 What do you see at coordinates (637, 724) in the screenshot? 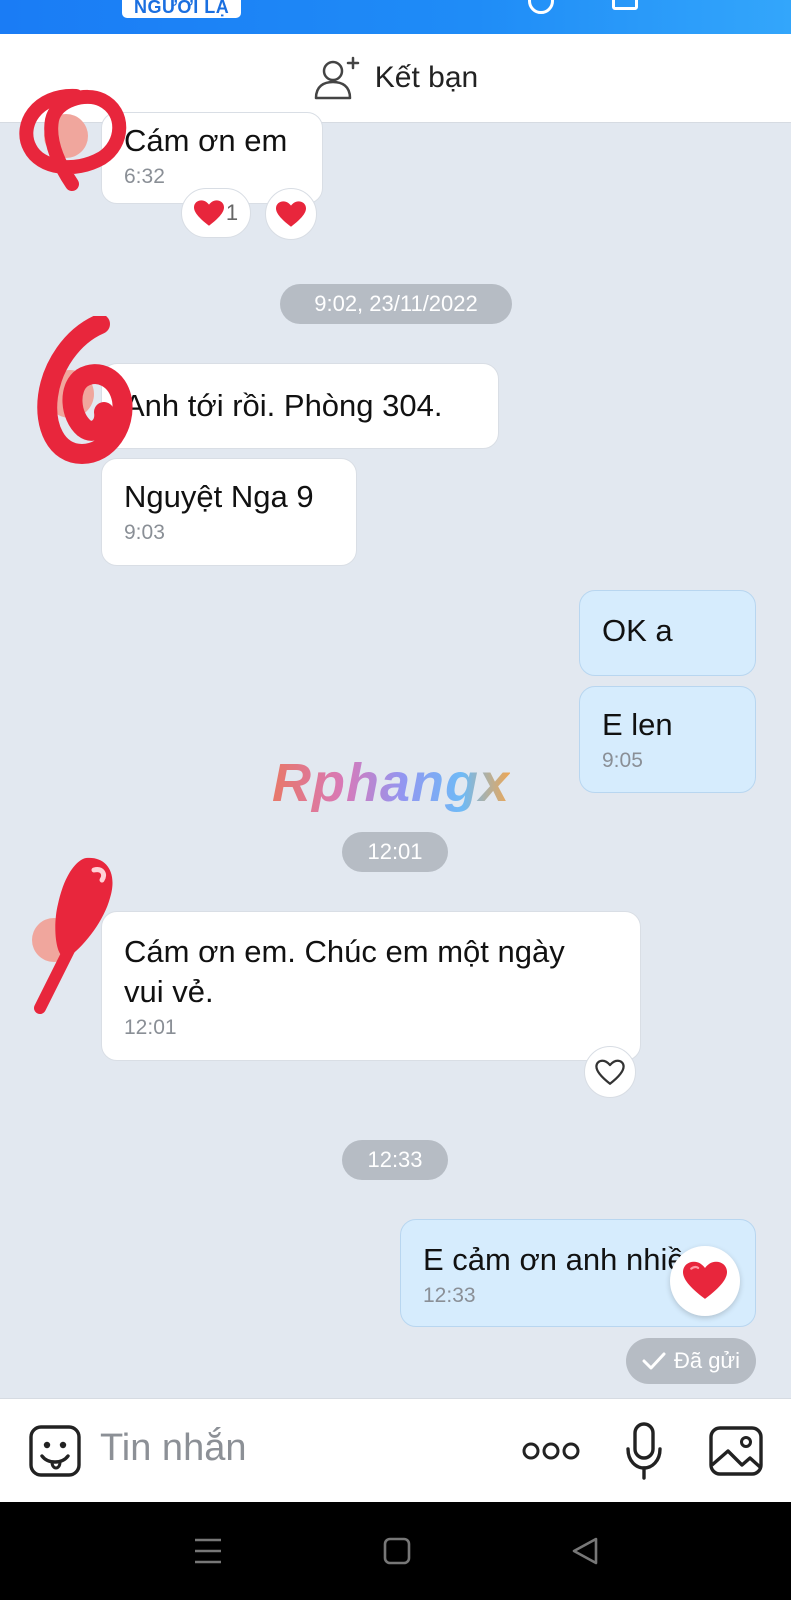
I see `message-text: E len` at bounding box center [637, 724].